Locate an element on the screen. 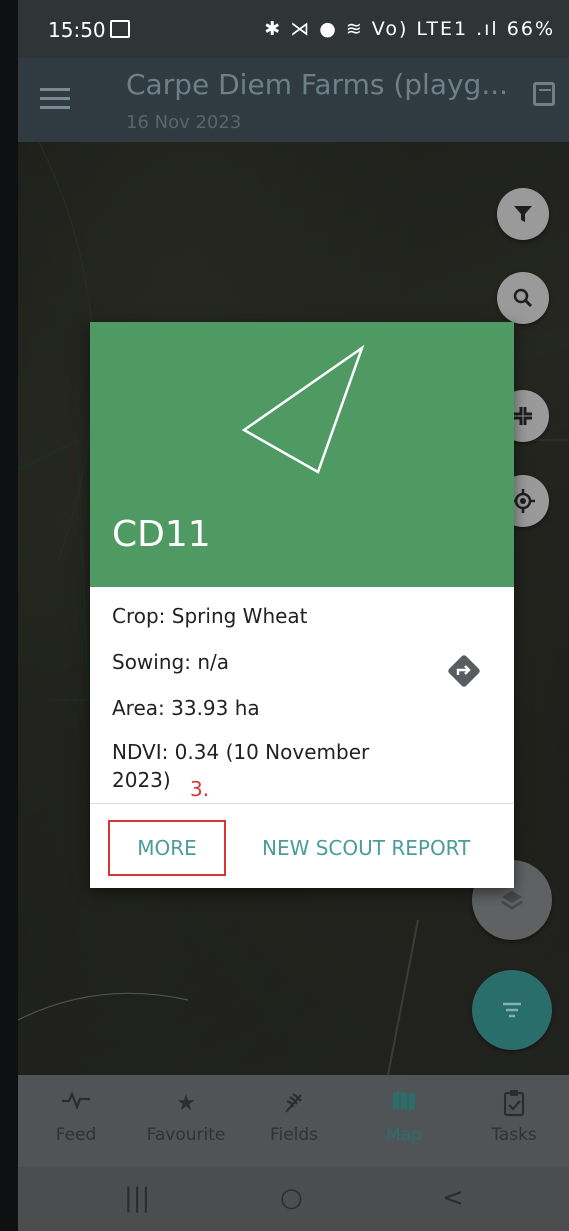 The height and width of the screenshot is (1231, 569). collapse-icon is located at coordinates (523, 416).